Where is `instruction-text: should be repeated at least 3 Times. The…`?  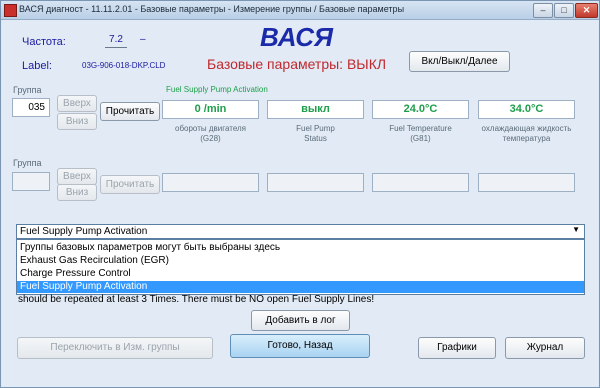
instruction-text: should be repeated at least 3 Times. The… is located at coordinates (196, 299).